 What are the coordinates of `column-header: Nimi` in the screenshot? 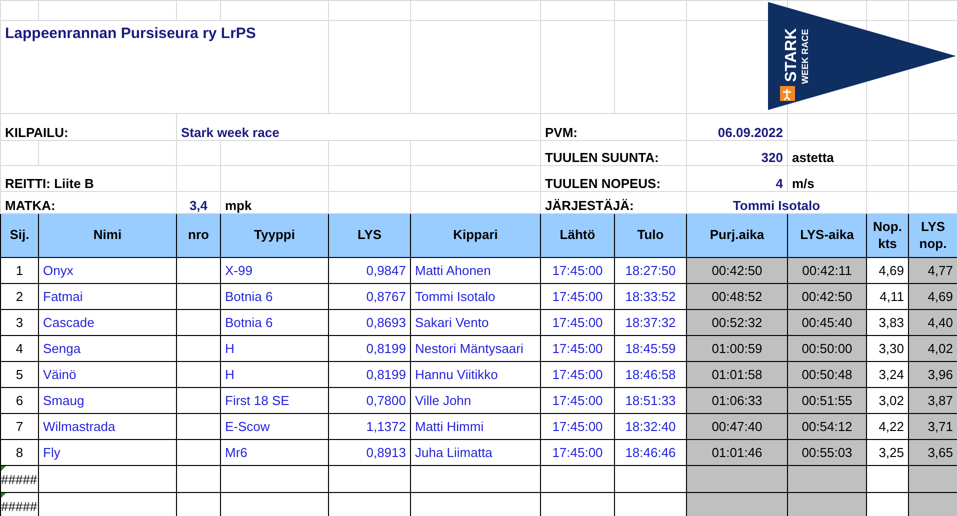 It's located at (107, 234).